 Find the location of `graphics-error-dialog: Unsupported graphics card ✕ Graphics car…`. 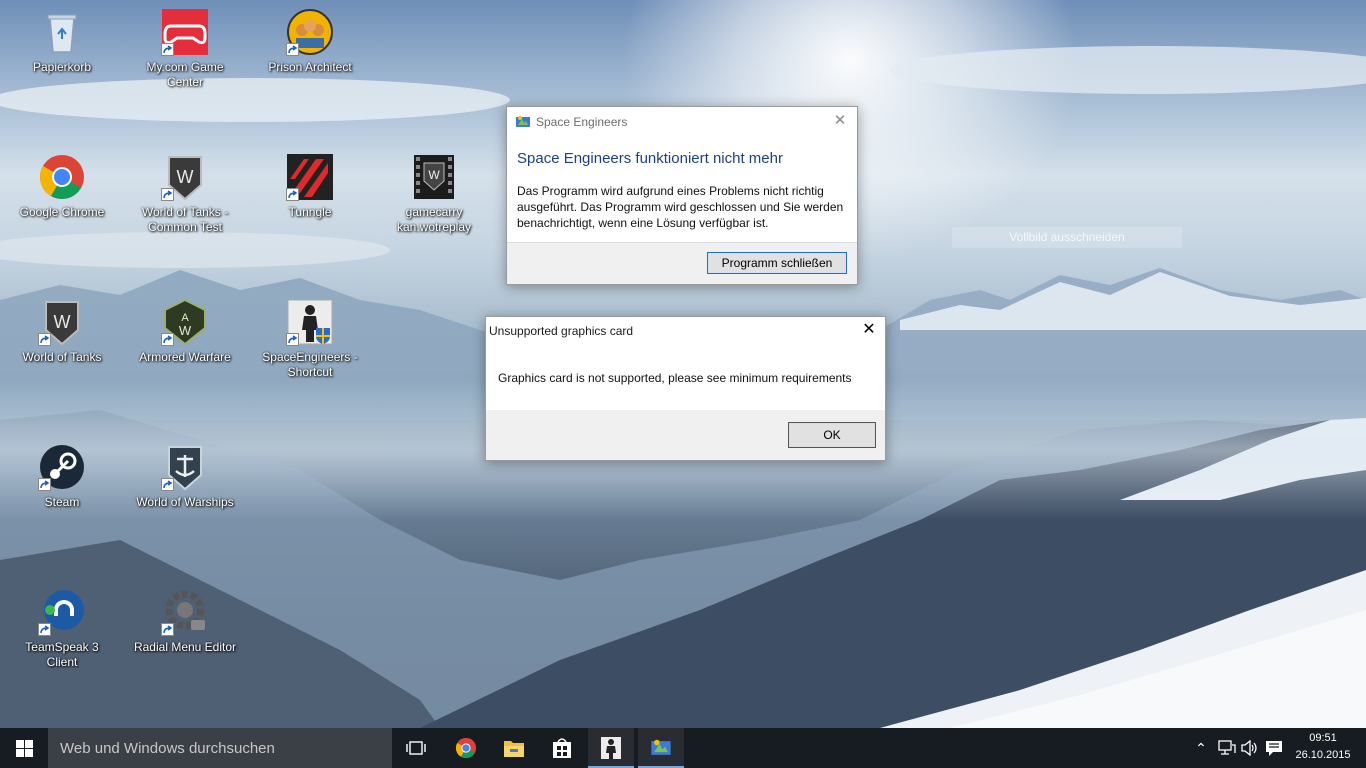

graphics-error-dialog: Unsupported graphics card ✕ Graphics car… is located at coordinates (685, 388).